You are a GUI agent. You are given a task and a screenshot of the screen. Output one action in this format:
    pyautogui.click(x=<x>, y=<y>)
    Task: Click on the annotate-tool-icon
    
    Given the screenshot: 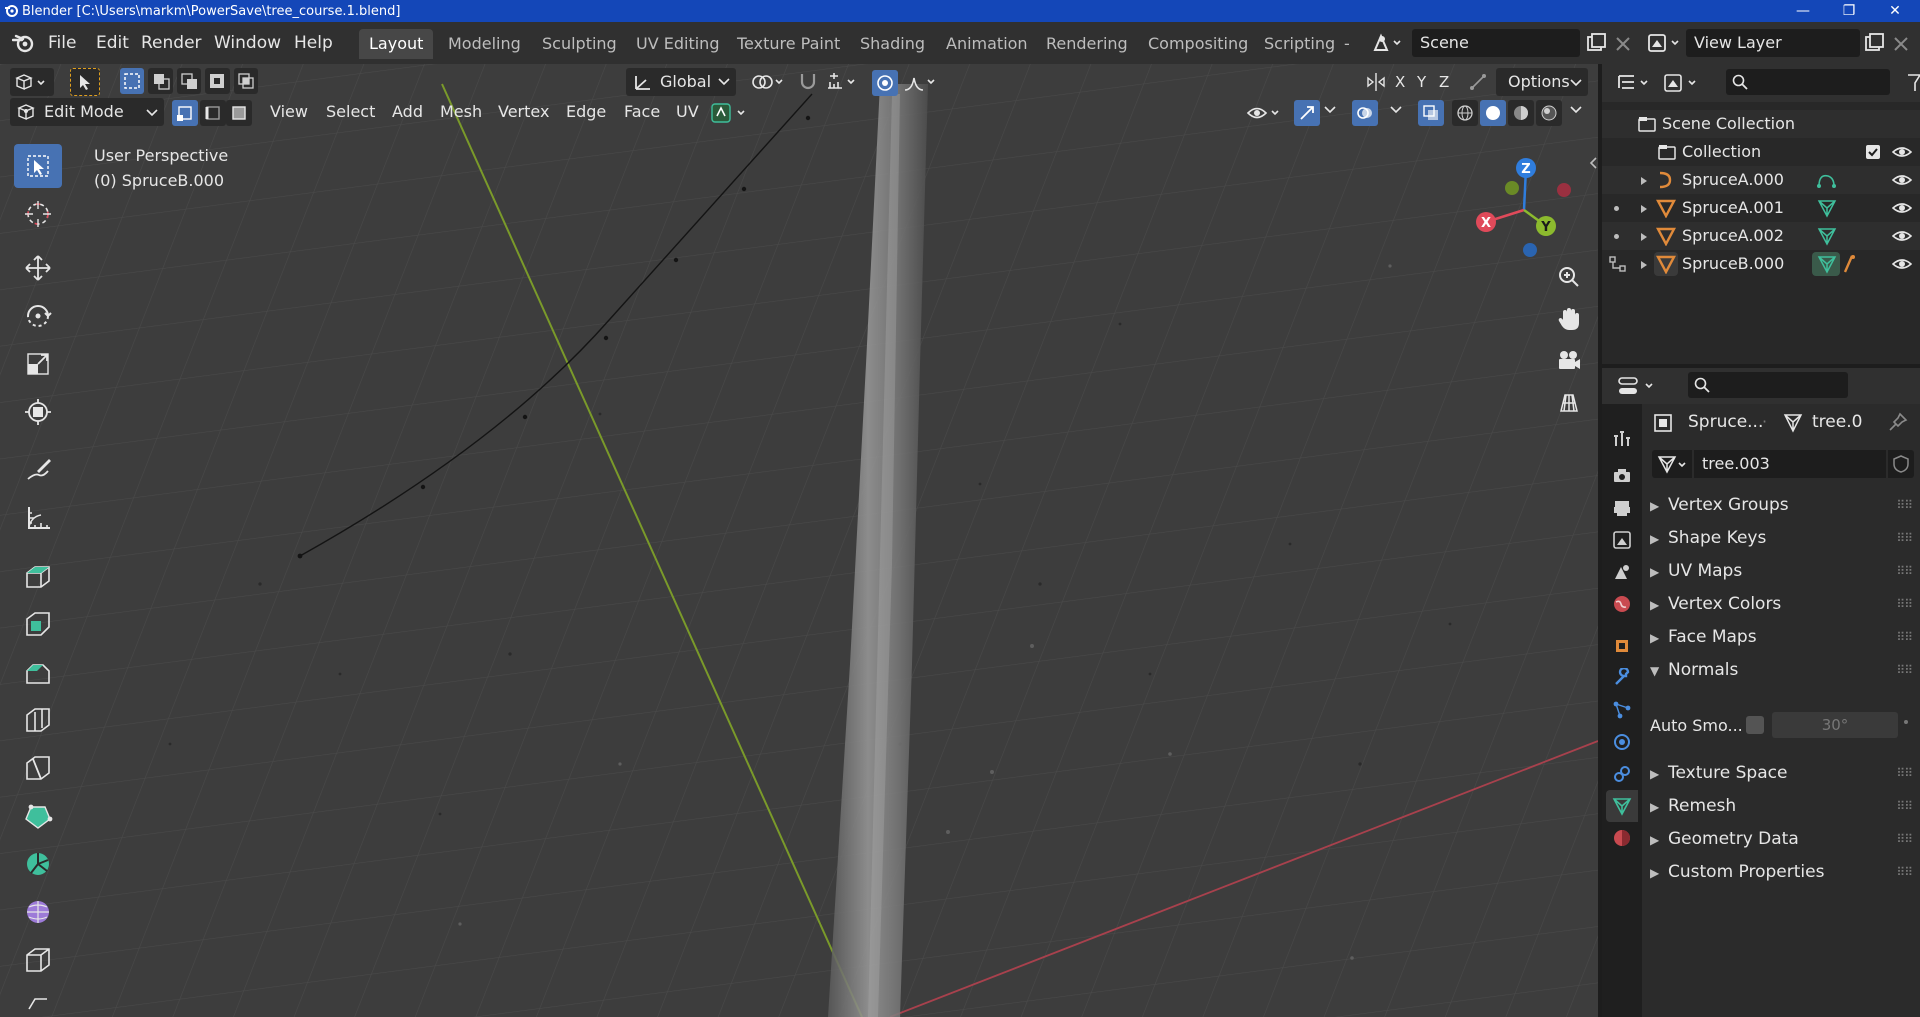 What is the action you would take?
    pyautogui.click(x=38, y=470)
    